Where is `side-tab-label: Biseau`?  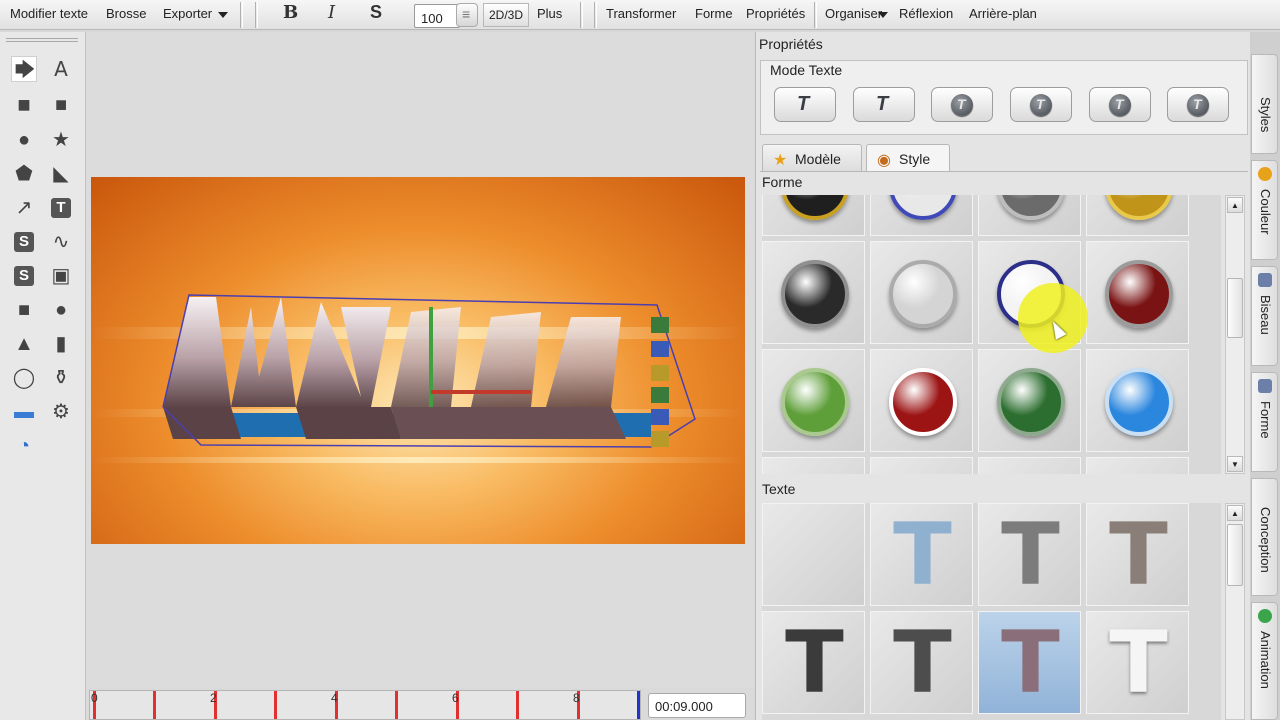
side-tab-label: Biseau is located at coordinates (1265, 315).